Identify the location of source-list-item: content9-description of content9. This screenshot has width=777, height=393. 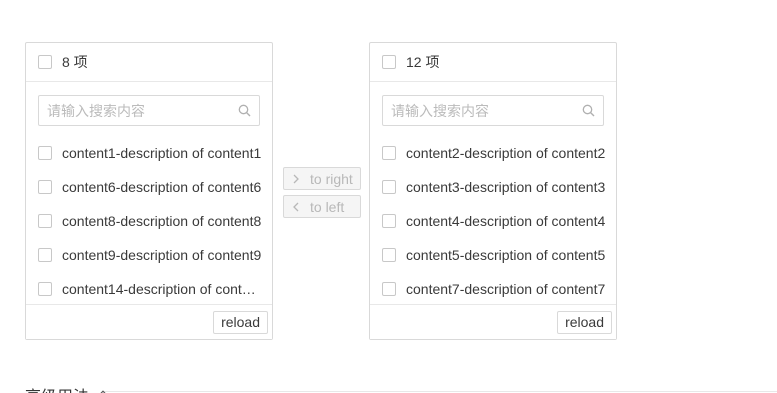
(149, 255).